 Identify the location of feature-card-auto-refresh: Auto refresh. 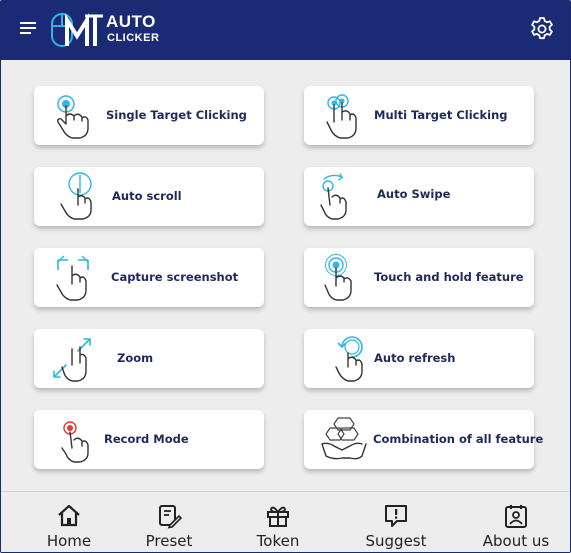
(419, 358).